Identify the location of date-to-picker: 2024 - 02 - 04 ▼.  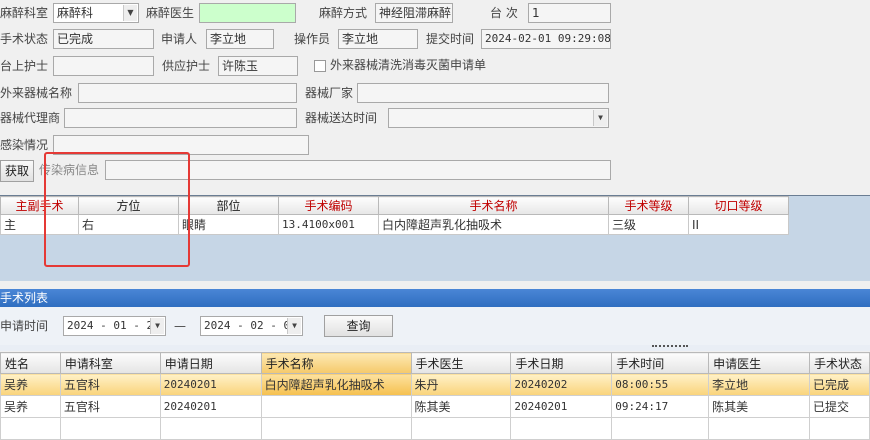
(251, 326).